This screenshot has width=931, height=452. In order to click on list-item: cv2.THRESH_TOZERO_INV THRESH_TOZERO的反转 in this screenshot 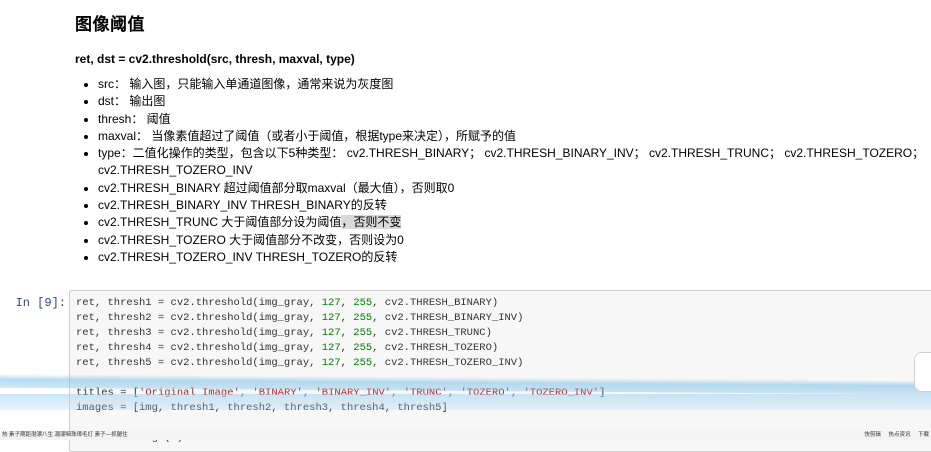, I will do `click(513, 257)`.